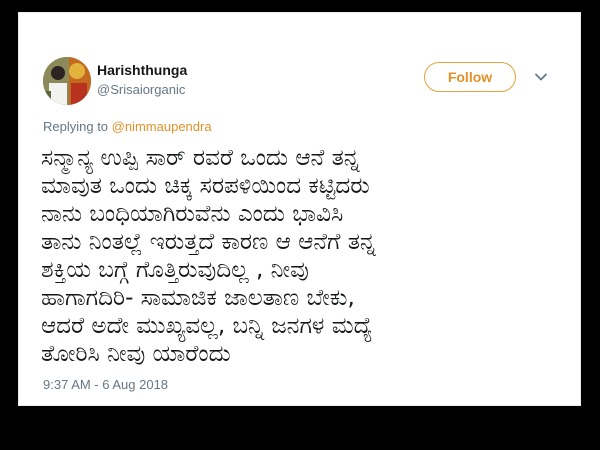 This screenshot has height=450, width=600. Describe the element at coordinates (105, 384) in the screenshot. I see `tweet-timestamp: 9:37 AM - 6 Aug 2018` at that location.